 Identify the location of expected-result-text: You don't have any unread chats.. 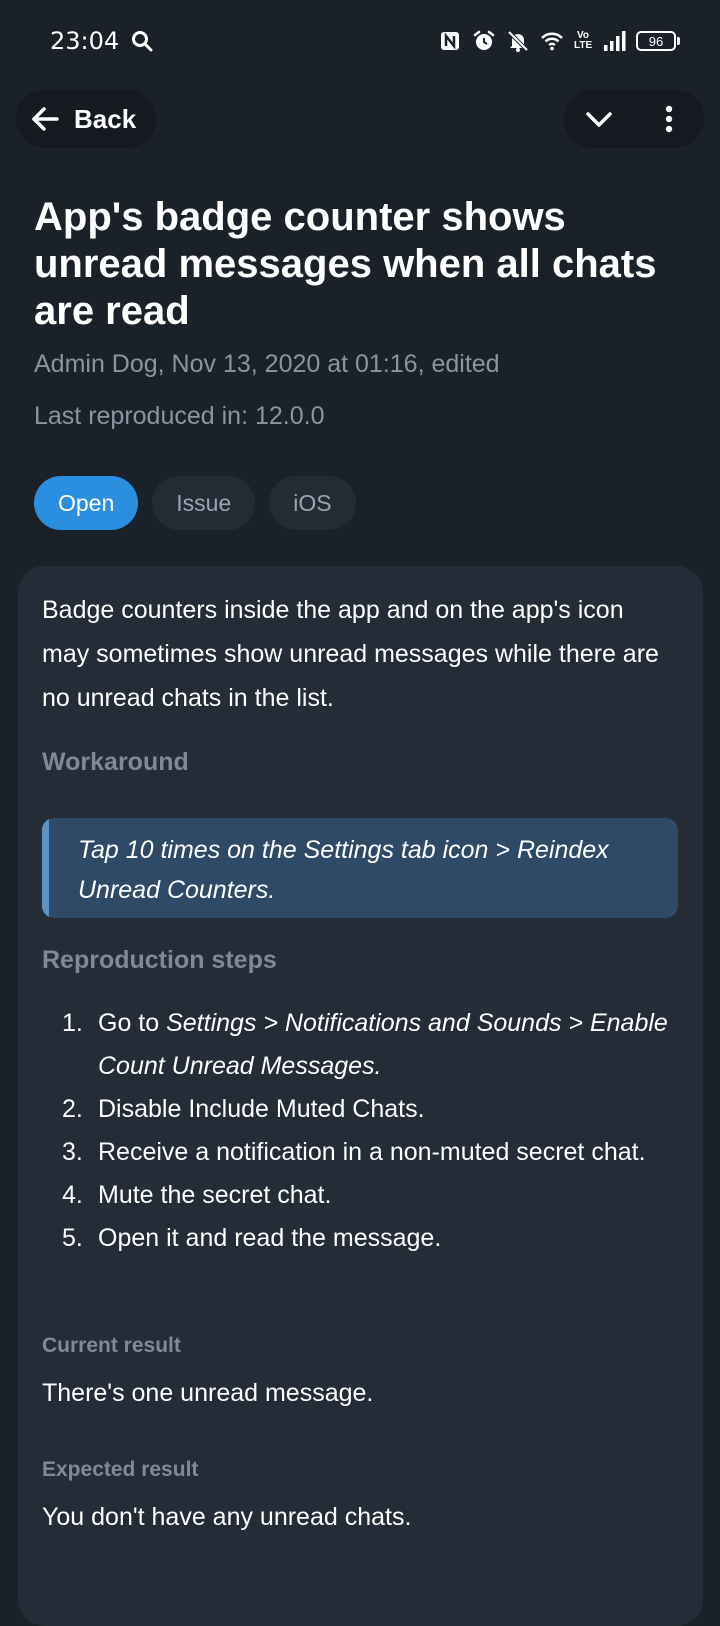
(227, 1517).